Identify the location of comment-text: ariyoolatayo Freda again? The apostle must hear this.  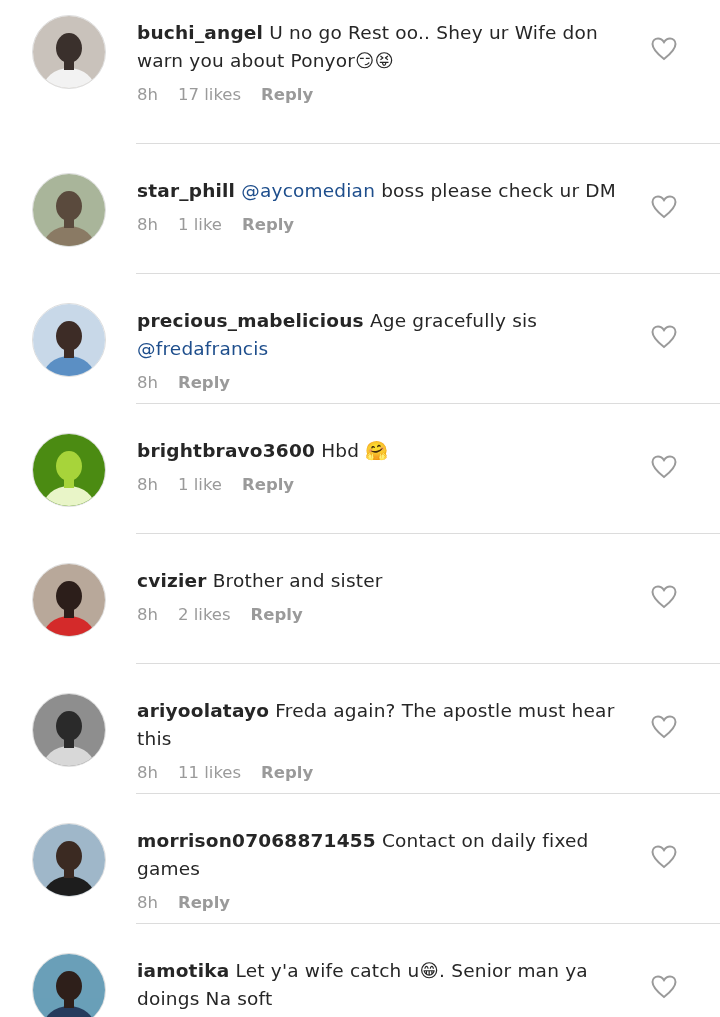
(376, 725).